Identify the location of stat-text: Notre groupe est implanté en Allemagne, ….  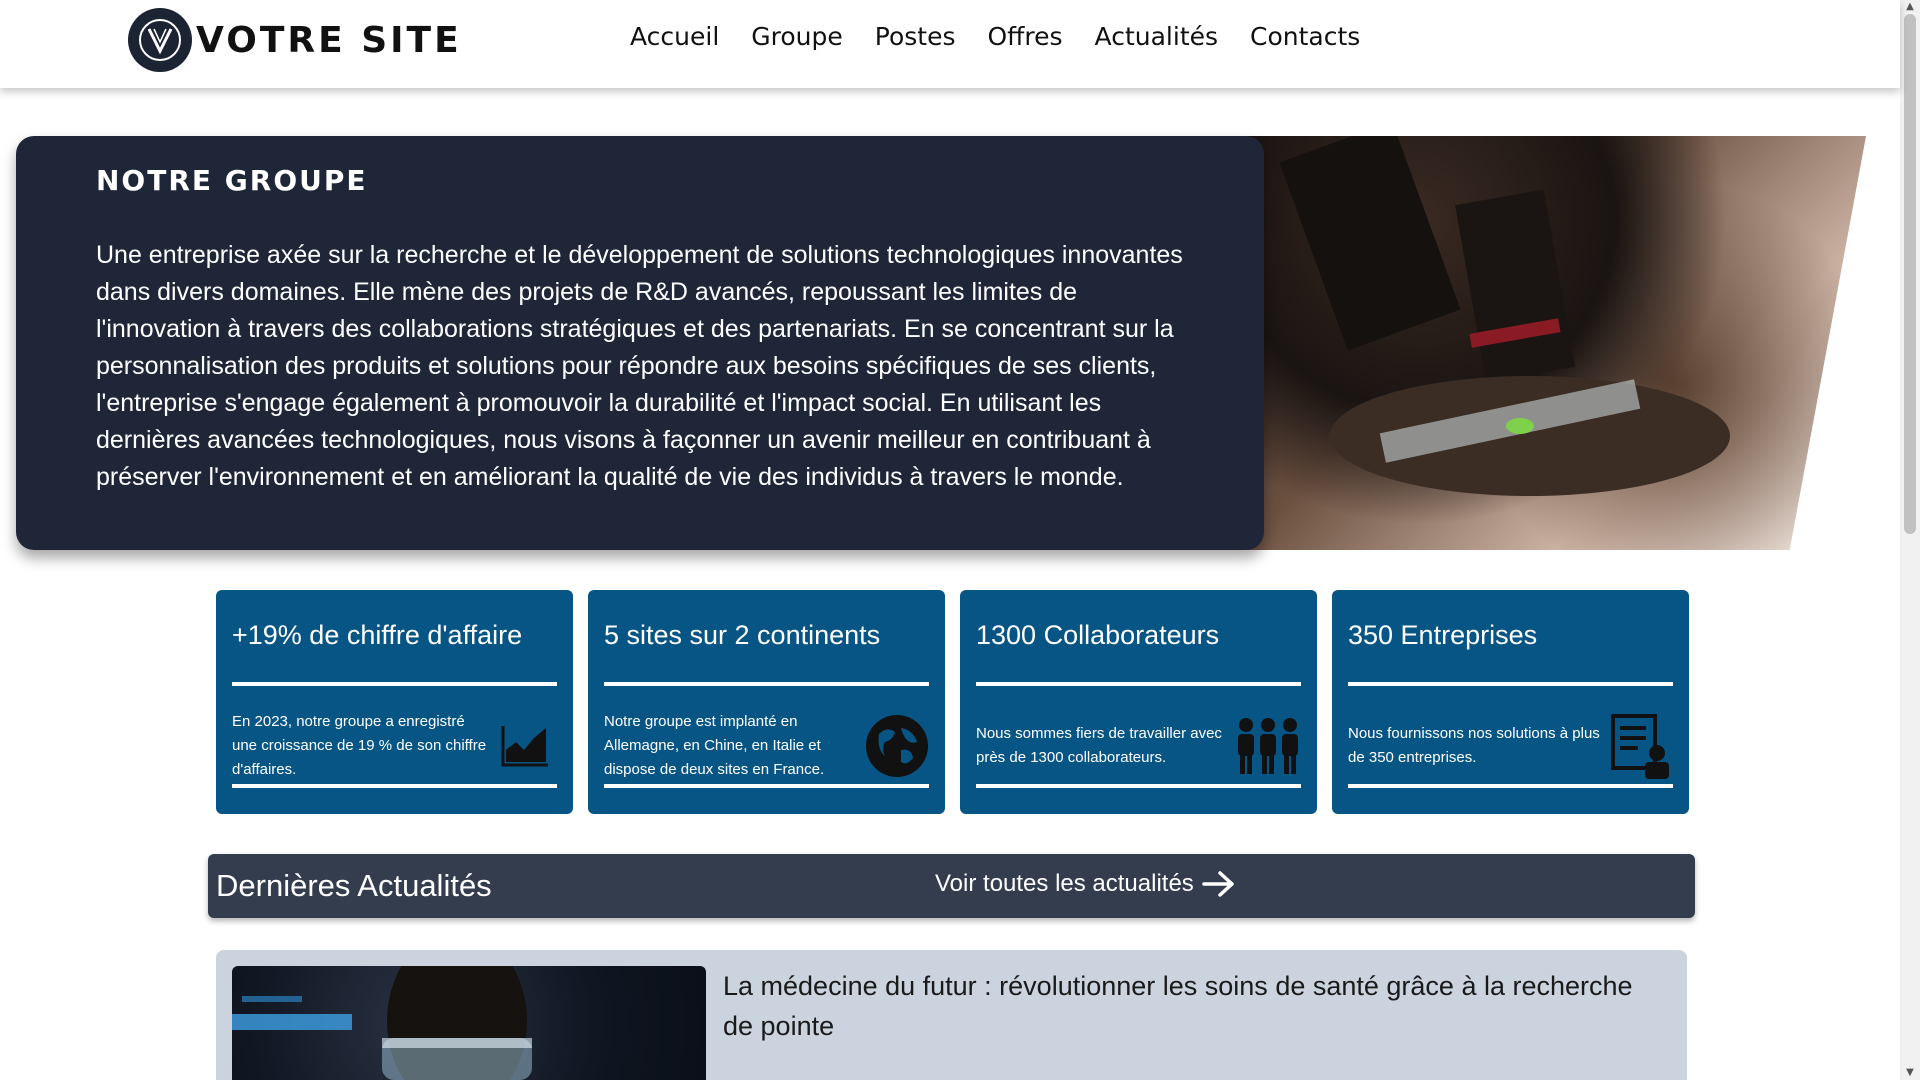
(714, 745).